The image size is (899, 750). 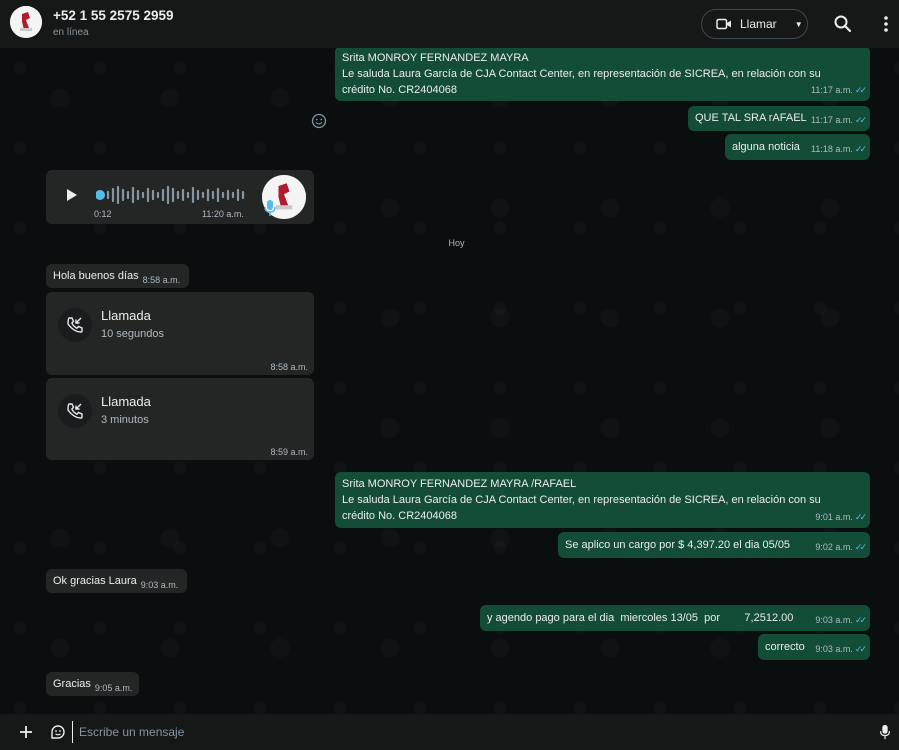 What do you see at coordinates (834, 517) in the screenshot?
I see `message-time: 9:01 a.m.` at bounding box center [834, 517].